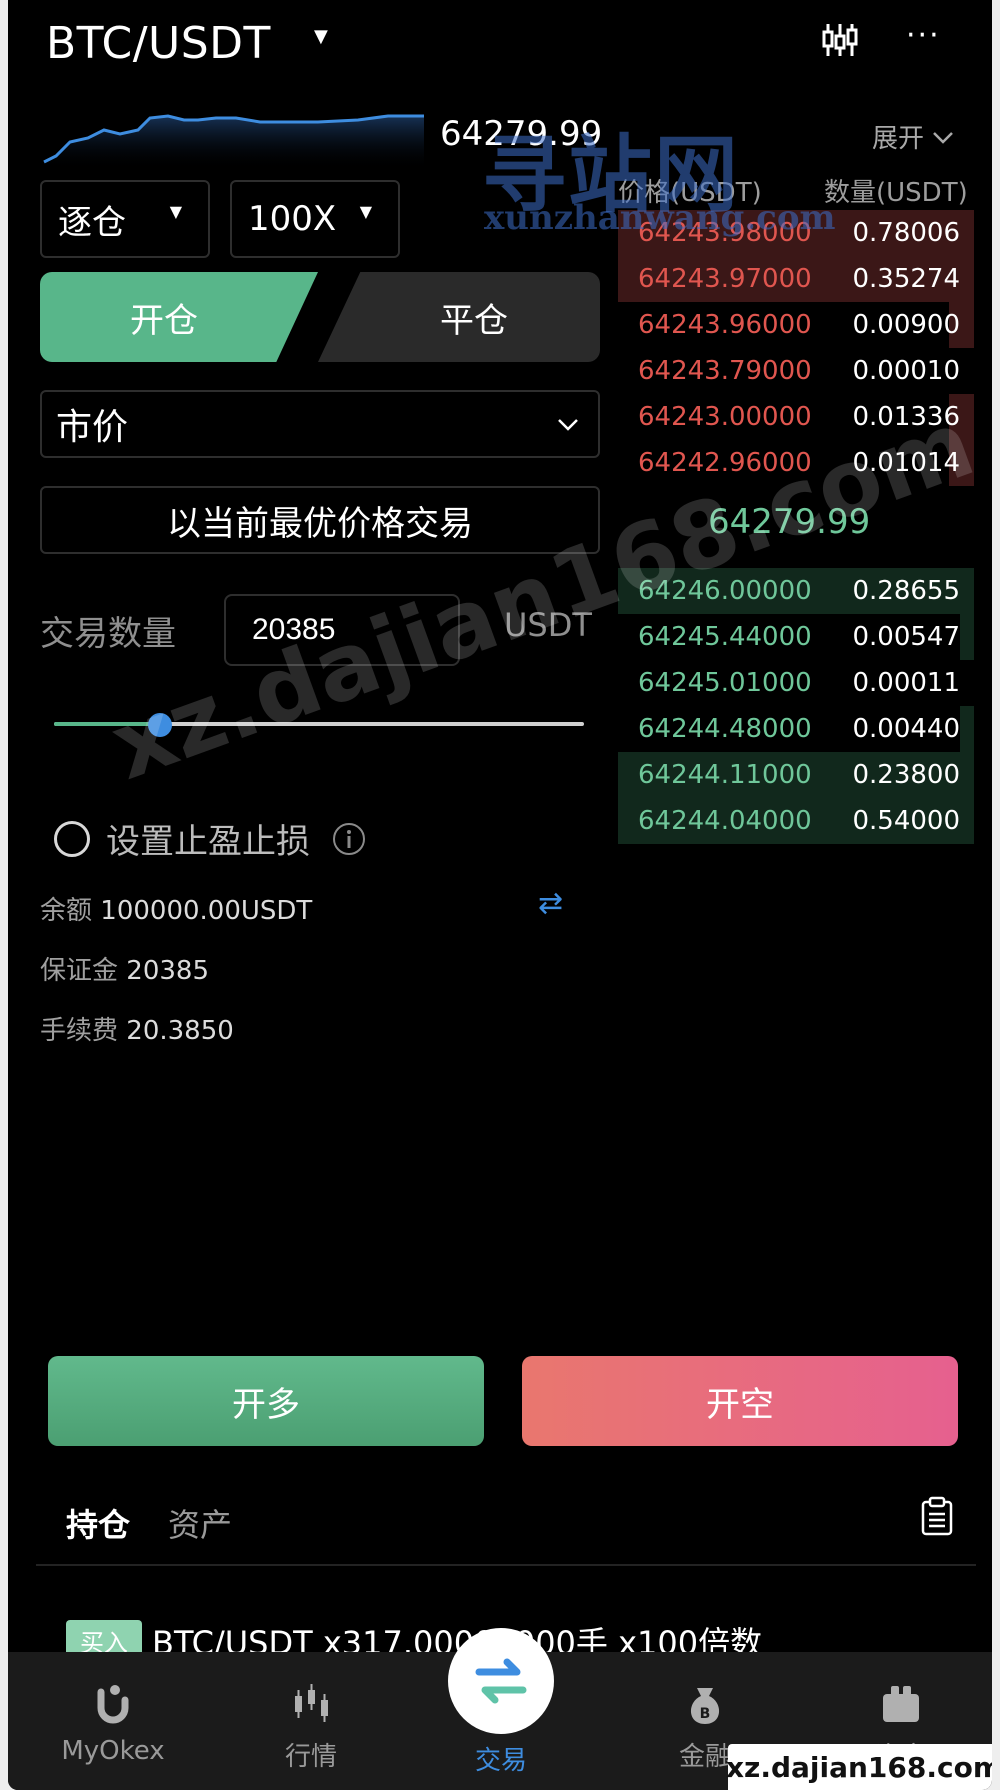  I want to click on finance-bag-icon: B, so click(705, 1706).